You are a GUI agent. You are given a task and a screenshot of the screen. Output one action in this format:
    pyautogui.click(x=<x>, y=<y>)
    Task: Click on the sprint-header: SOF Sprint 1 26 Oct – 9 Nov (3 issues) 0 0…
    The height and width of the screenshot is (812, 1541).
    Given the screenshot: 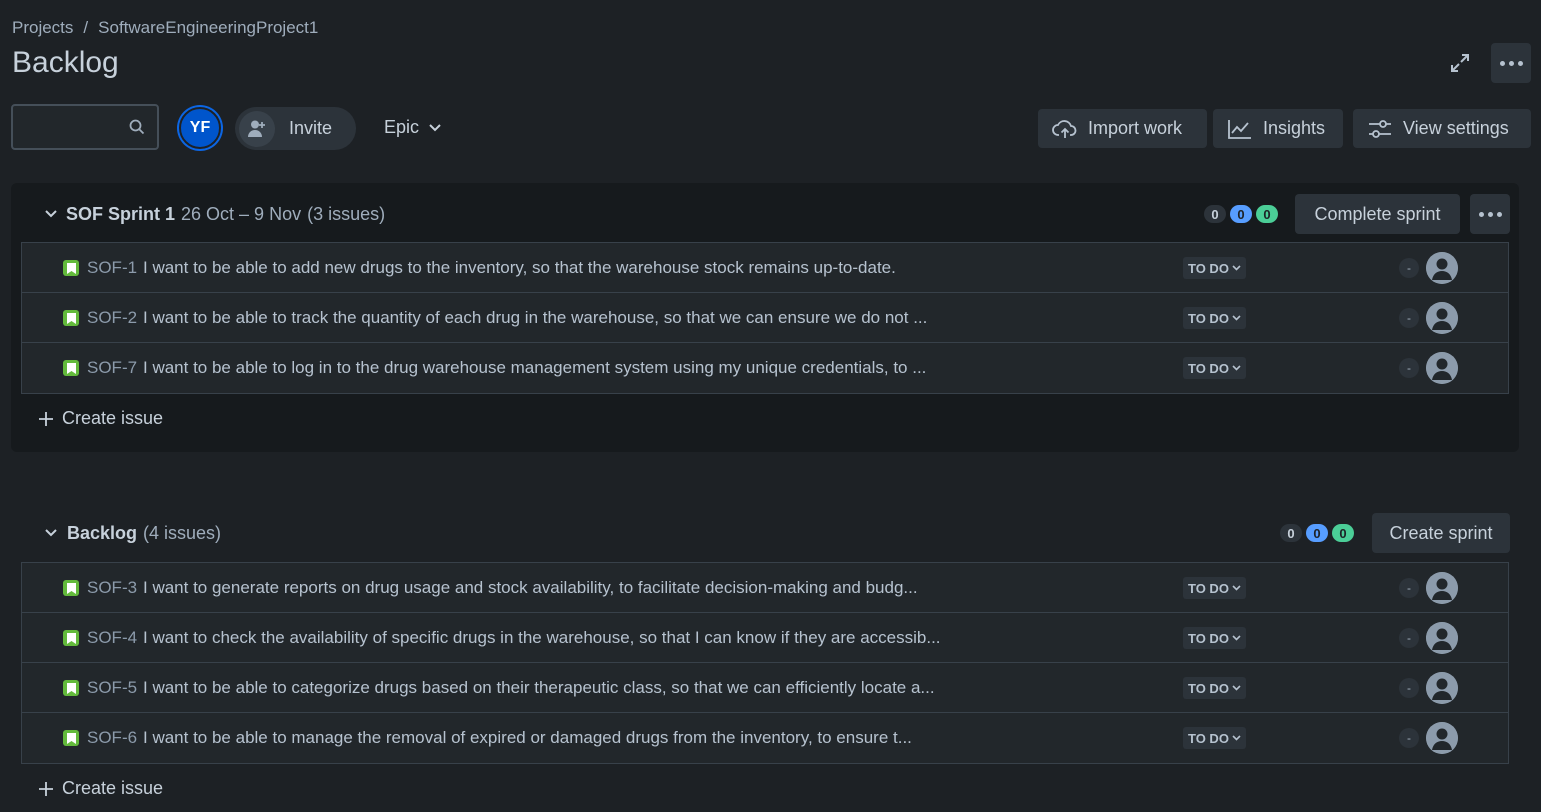 What is the action you would take?
    pyautogui.click(x=765, y=214)
    